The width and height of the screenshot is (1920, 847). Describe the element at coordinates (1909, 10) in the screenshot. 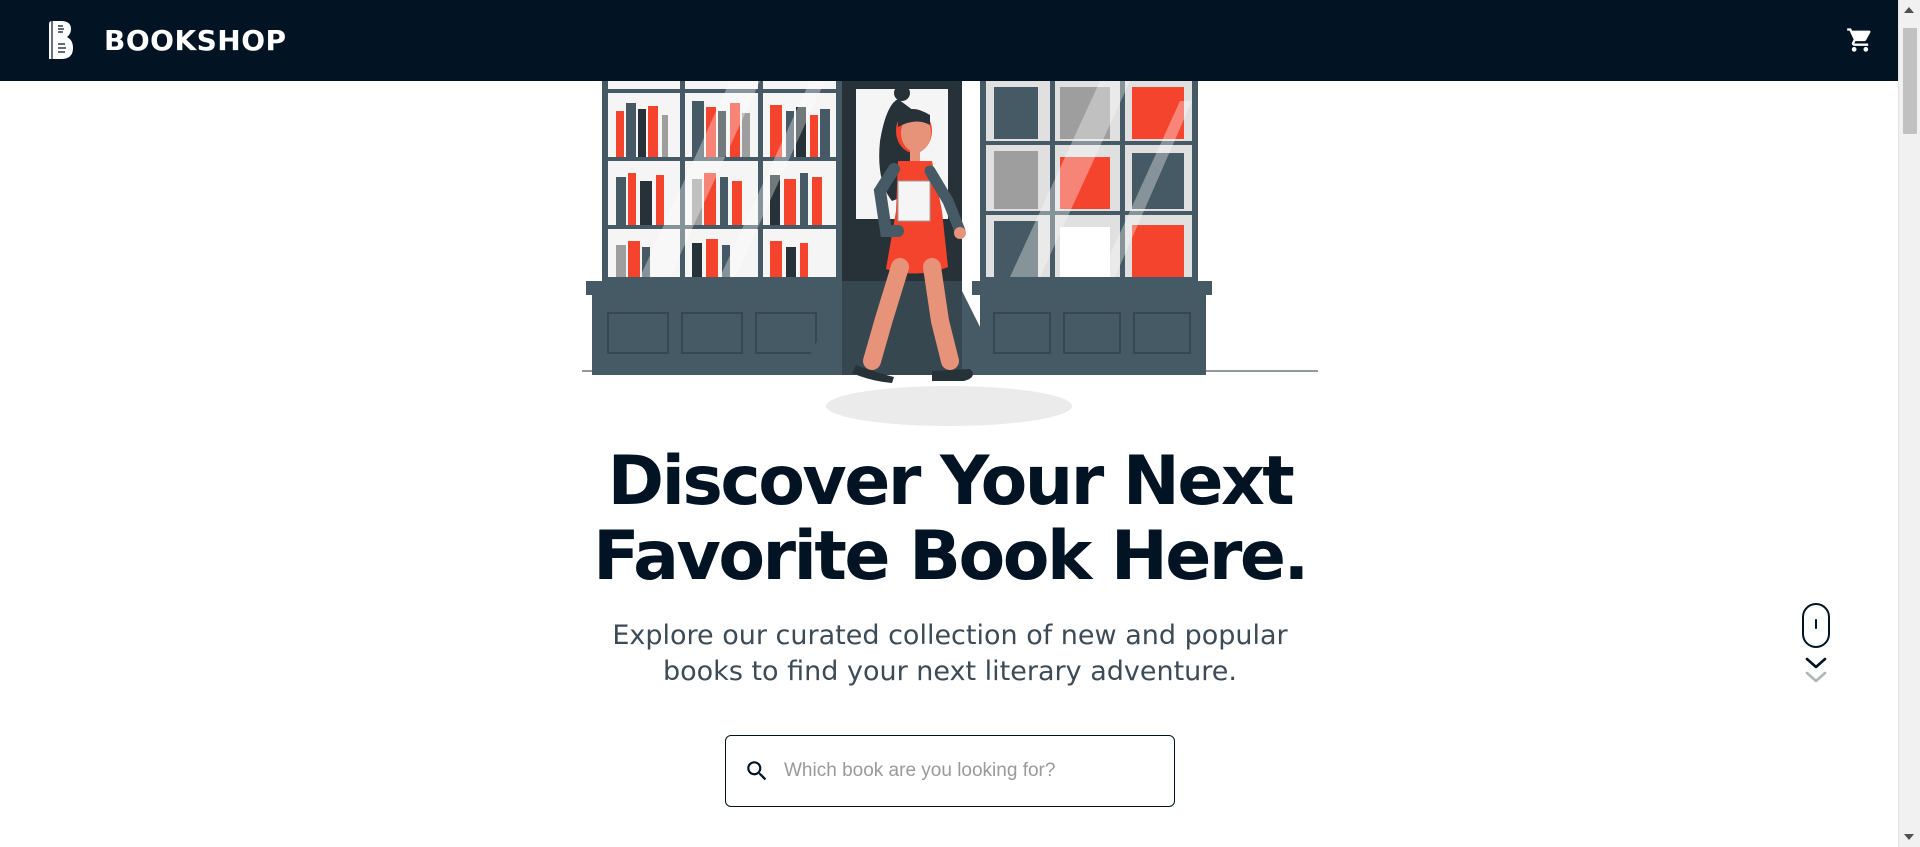

I see `scroll-up-arrow-icon` at that location.